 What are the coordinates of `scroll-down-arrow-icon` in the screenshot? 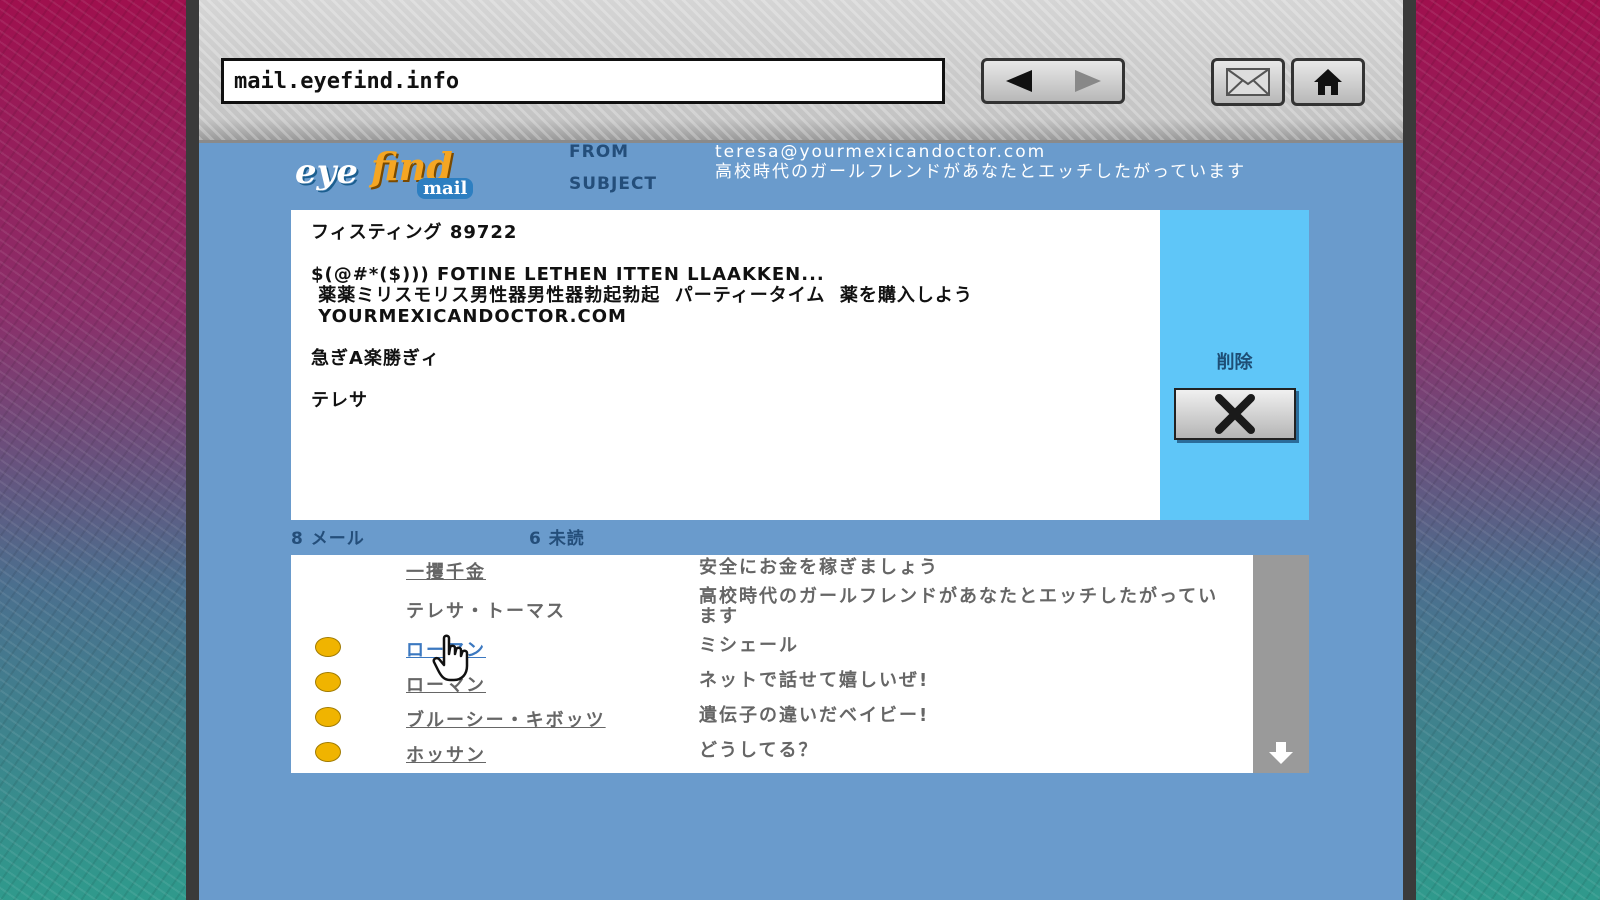 It's located at (1281, 753).